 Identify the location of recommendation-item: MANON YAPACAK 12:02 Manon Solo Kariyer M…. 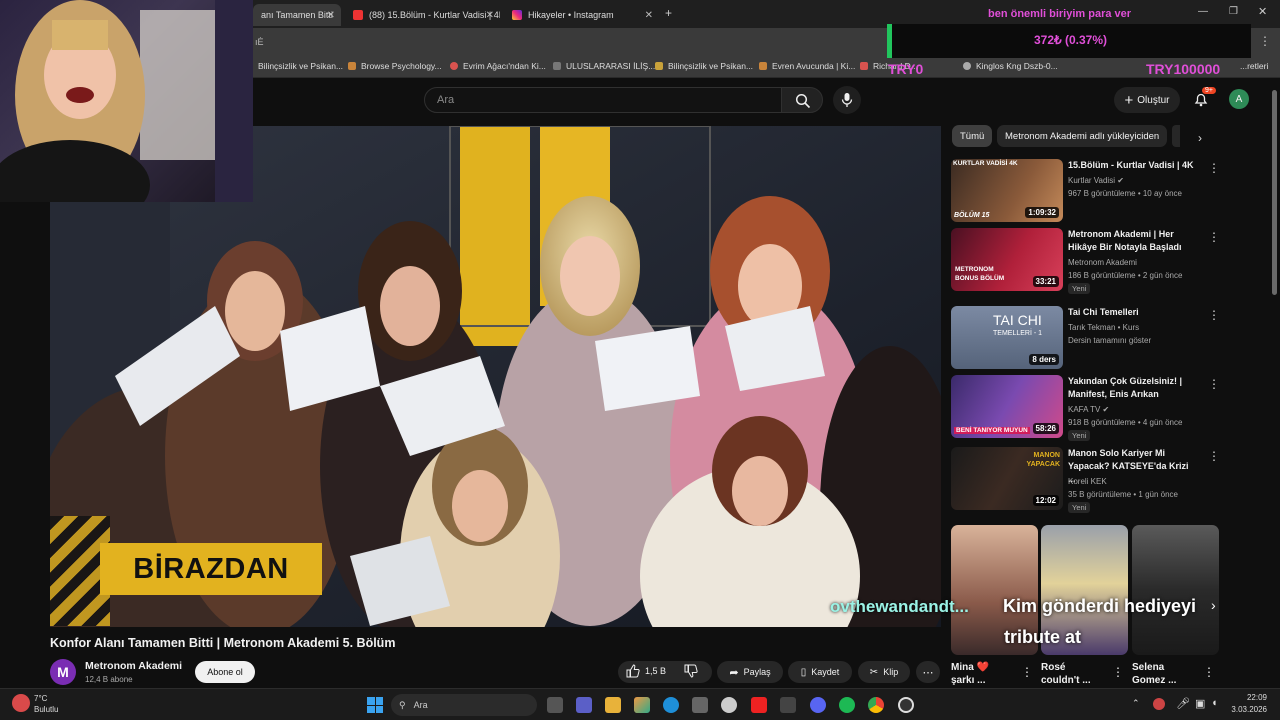
(1093, 480).